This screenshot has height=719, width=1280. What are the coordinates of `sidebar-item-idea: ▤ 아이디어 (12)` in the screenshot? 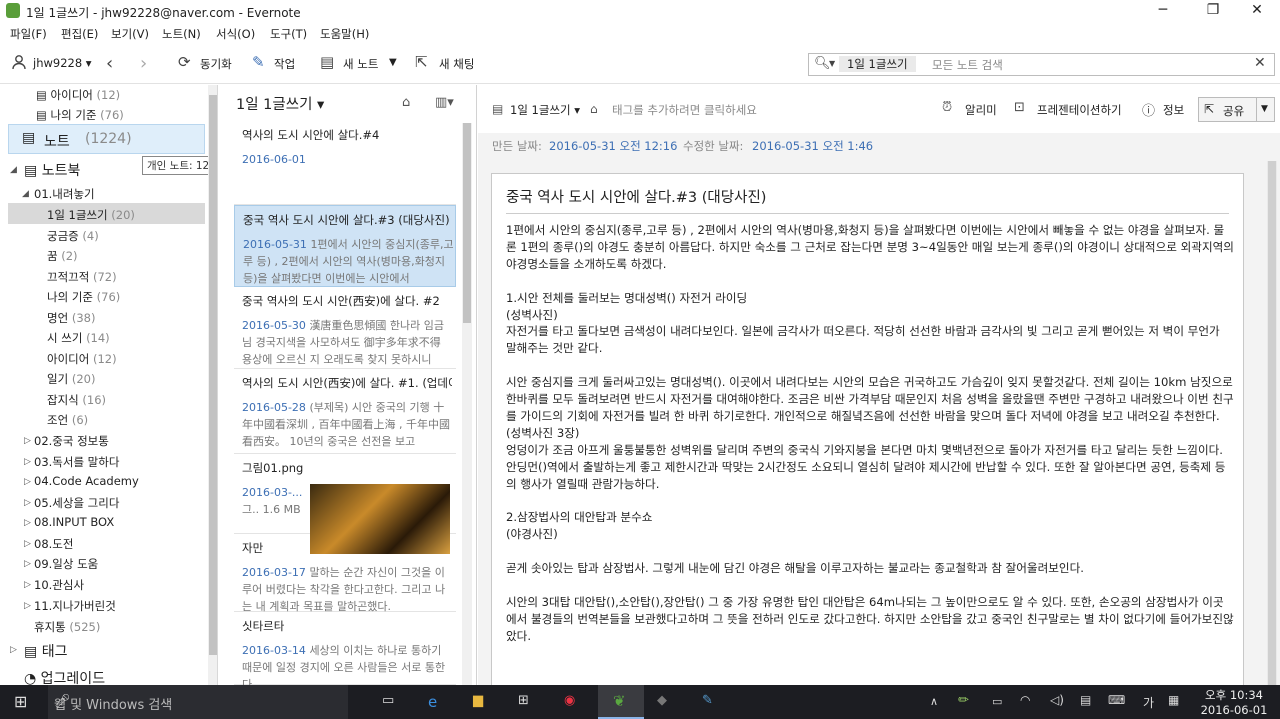 It's located at (78, 95).